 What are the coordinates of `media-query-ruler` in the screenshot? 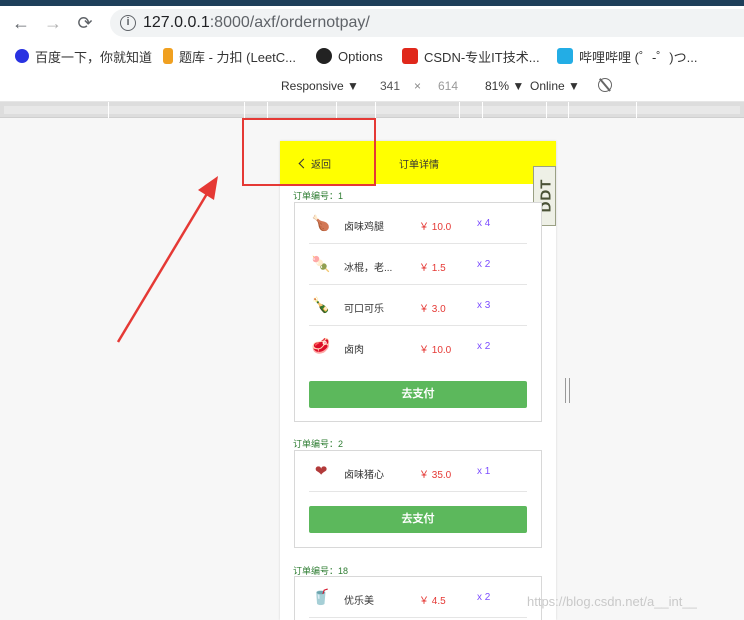 It's located at (372, 110).